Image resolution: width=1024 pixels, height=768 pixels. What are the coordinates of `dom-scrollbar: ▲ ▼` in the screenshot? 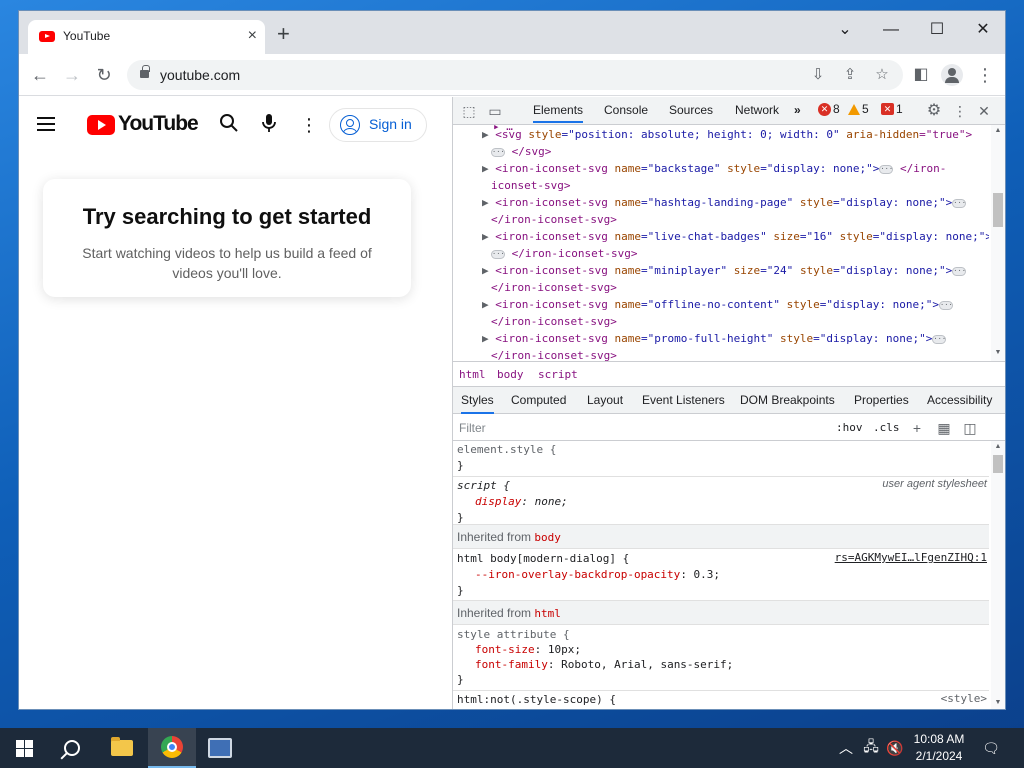 It's located at (998, 243).